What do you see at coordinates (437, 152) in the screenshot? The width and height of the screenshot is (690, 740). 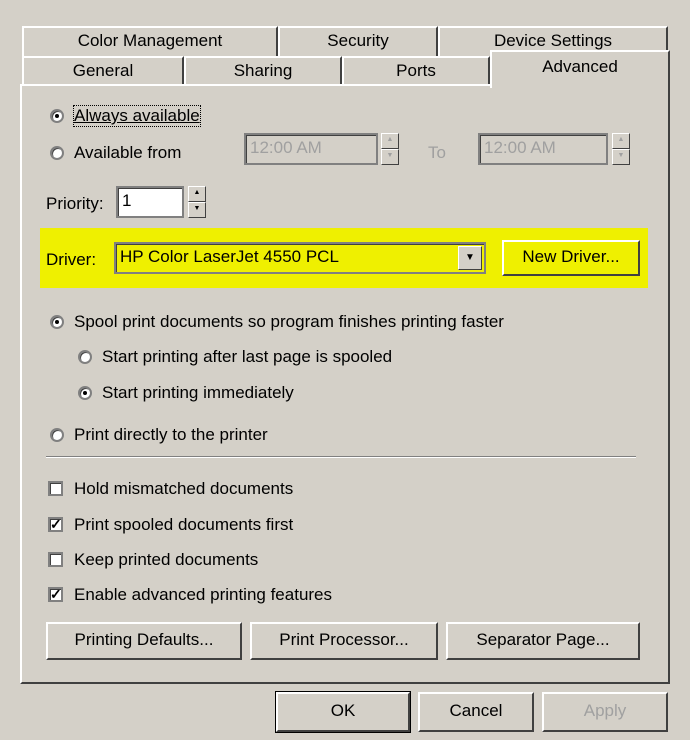 I see `to-label: To` at bounding box center [437, 152].